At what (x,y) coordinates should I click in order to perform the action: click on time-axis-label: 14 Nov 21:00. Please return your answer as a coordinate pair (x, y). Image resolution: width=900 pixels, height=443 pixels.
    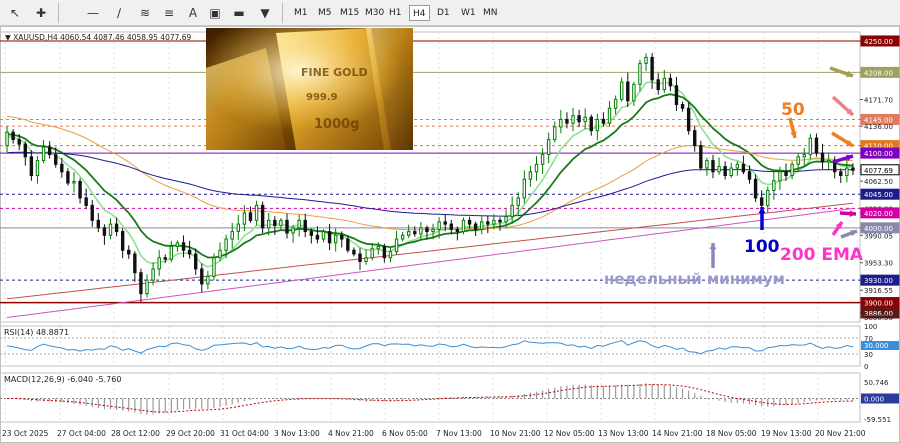
    Looking at the image, I should click on (677, 433).